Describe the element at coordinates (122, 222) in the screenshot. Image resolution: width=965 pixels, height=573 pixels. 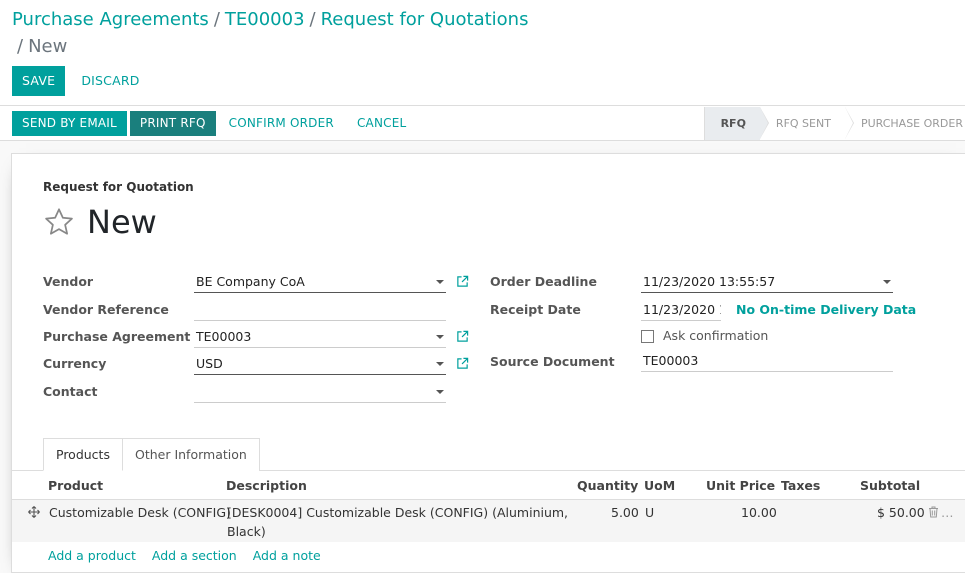
I see `record-name: New` at that location.